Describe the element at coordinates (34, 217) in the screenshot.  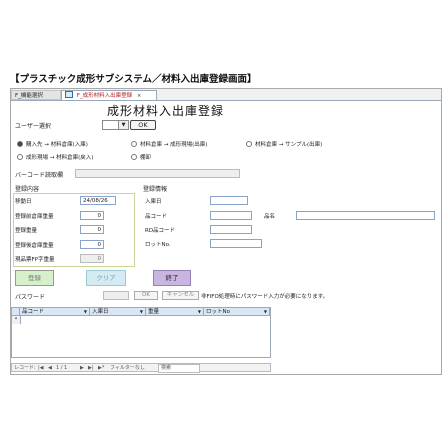
I see `pre-weight-label: 登録前倉庫重量` at that location.